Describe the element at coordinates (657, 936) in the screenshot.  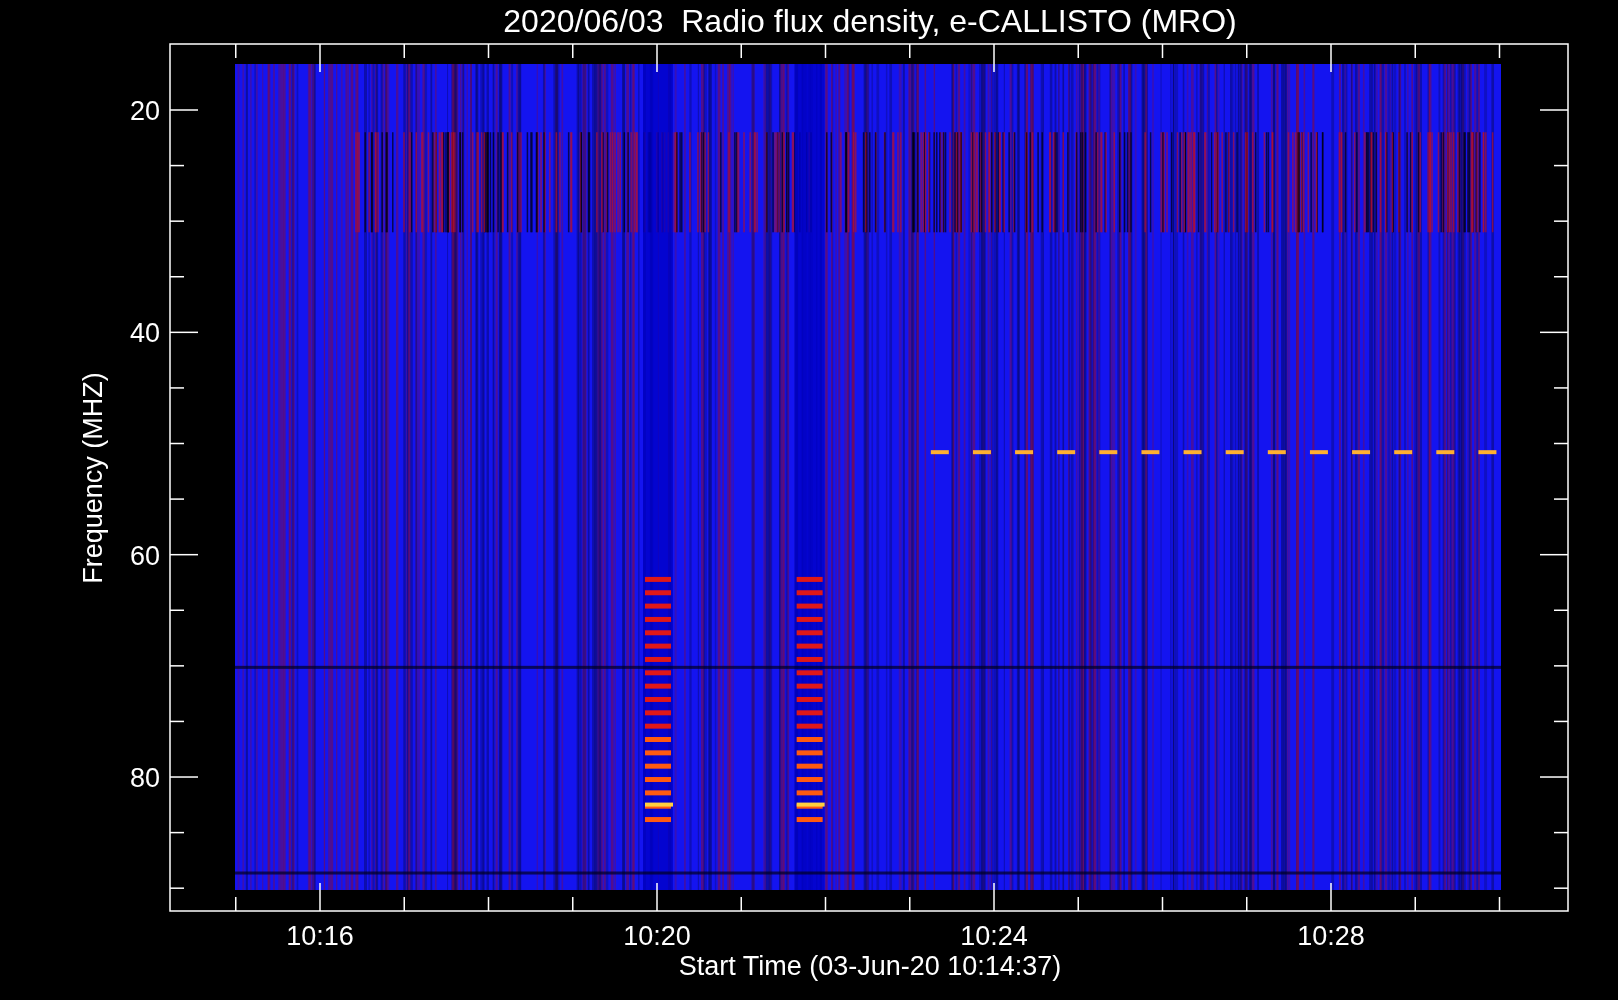
I see `x-tick-label: 10:20` at that location.